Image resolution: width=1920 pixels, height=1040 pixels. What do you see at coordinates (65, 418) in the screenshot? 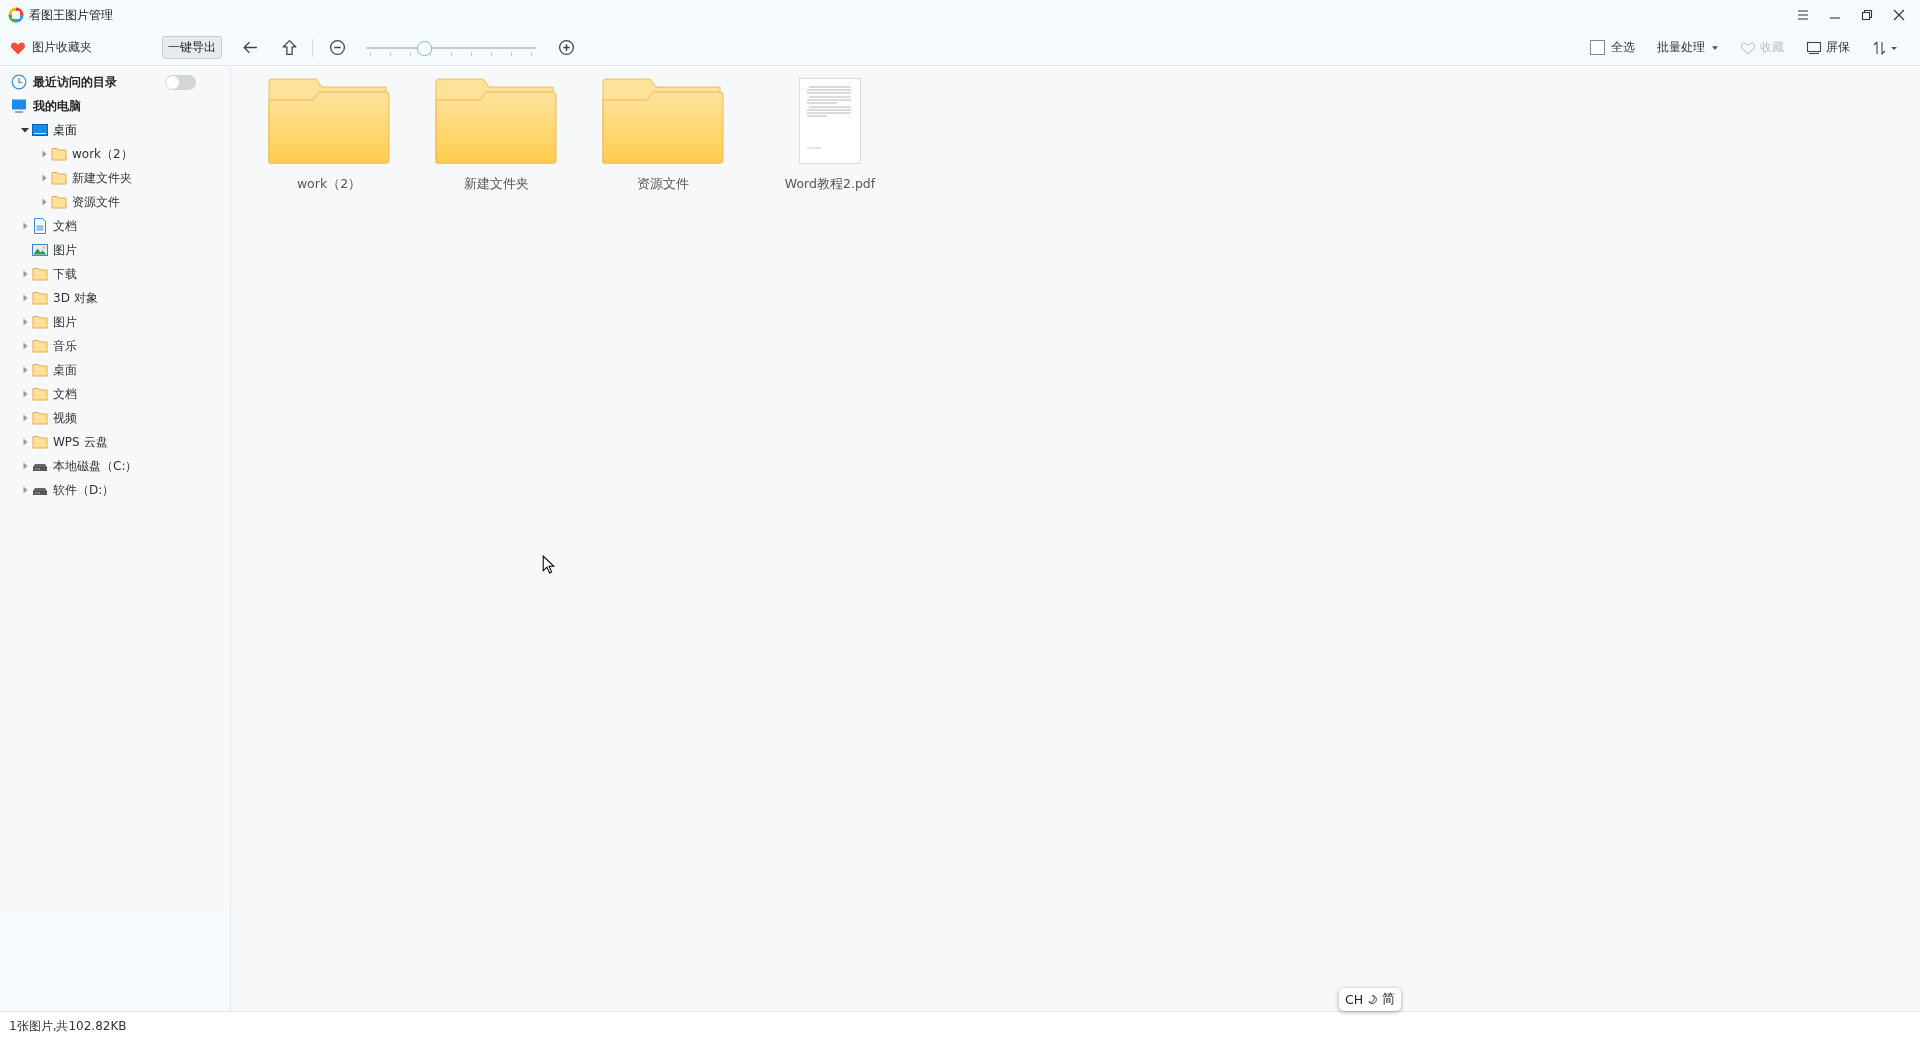
I see `tree-item: 视频` at bounding box center [65, 418].